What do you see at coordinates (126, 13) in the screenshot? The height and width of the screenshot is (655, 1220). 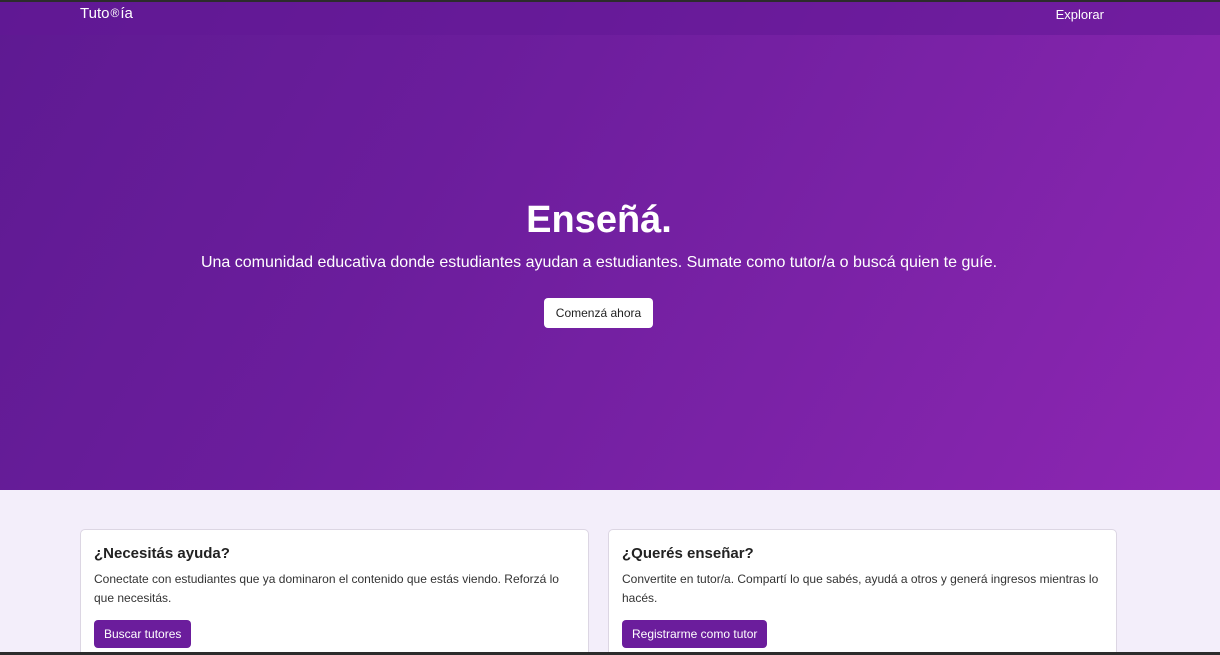 I see `brand-suffix: ía` at bounding box center [126, 13].